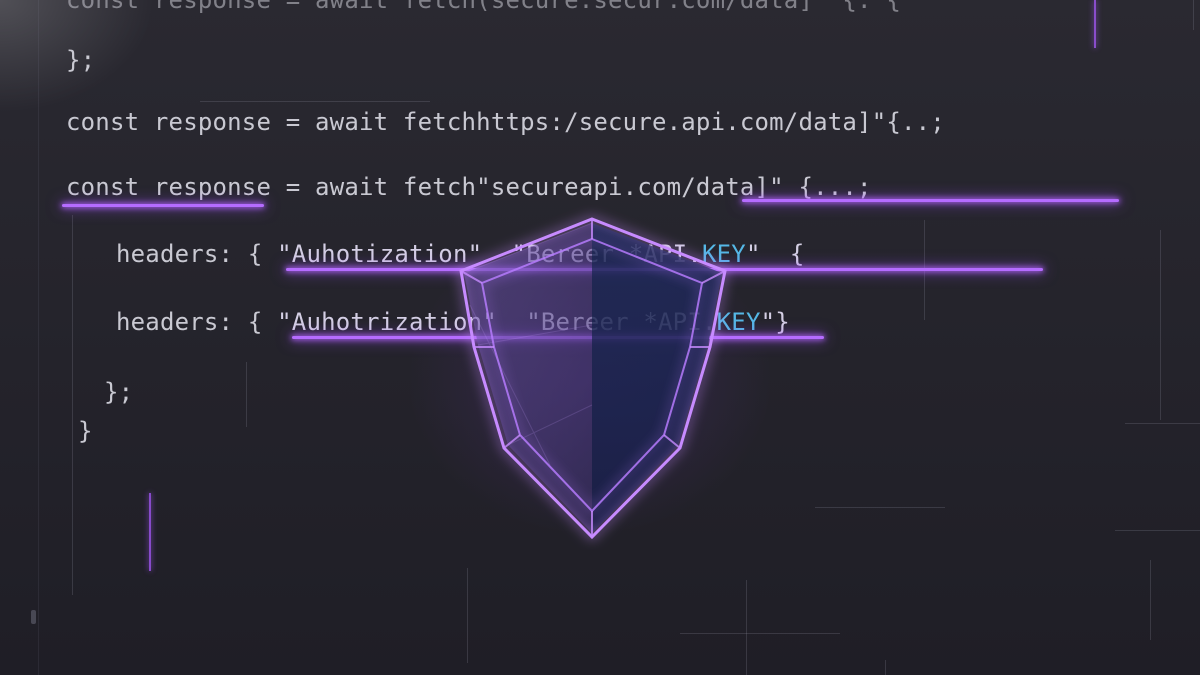 Image resolution: width=1200 pixels, height=675 pixels. I want to click on shield-icon, so click(595, 377).